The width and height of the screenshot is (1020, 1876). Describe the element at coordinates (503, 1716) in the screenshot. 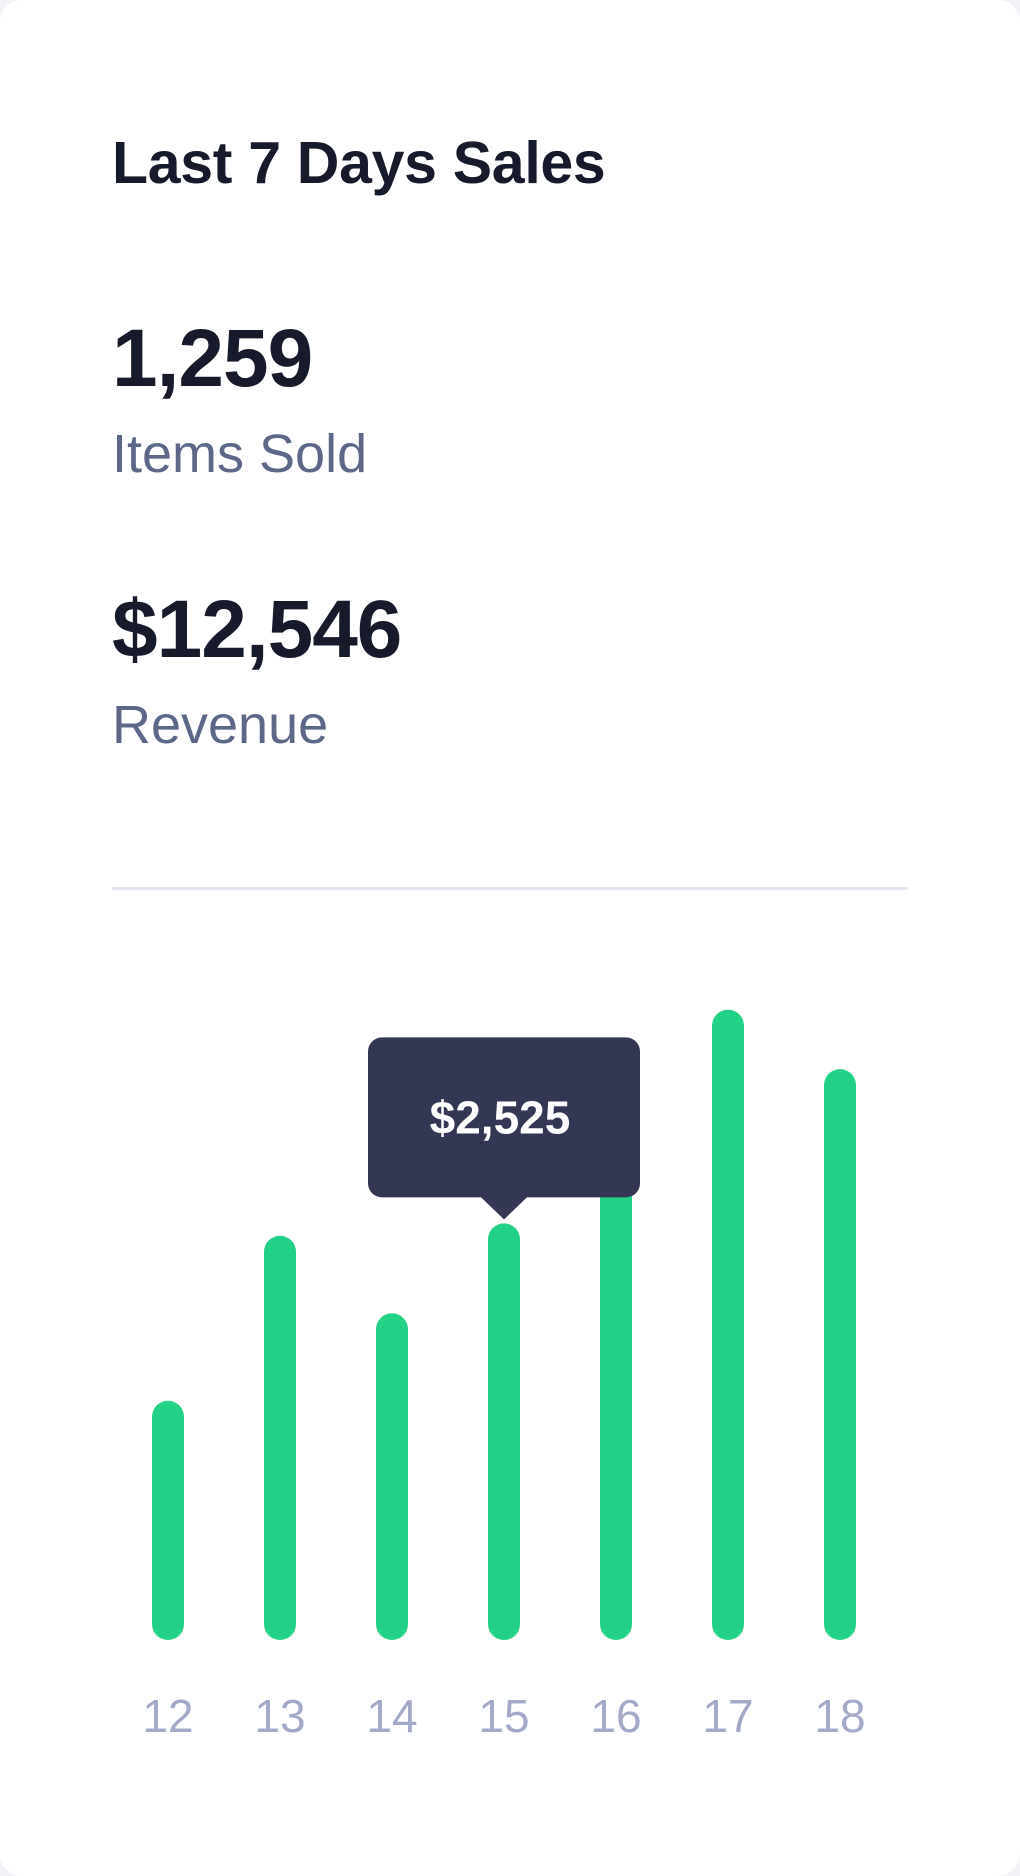

I see `x-tick-label: 15` at that location.